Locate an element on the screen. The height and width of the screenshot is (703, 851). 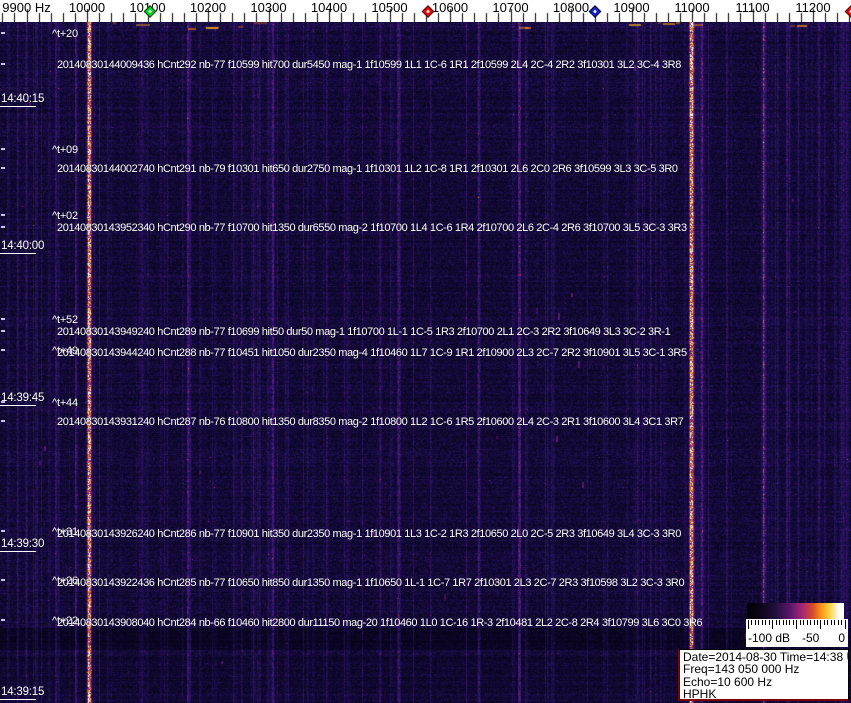
axis-tick-label: 10900 is located at coordinates (631, 7).